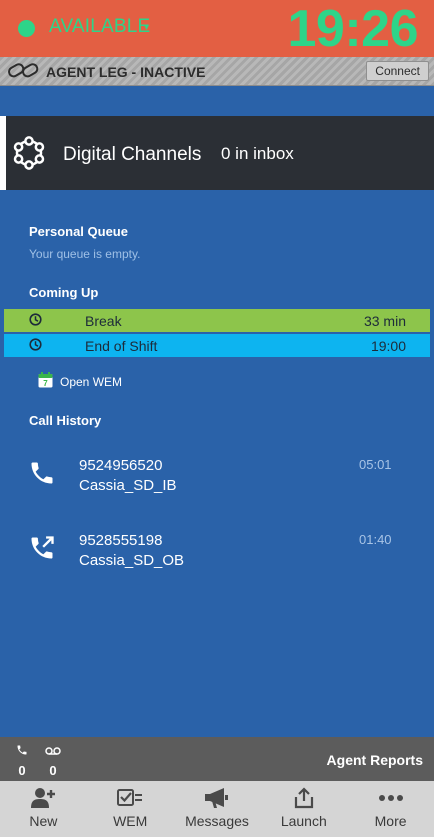 The height and width of the screenshot is (837, 434). I want to click on bottom-nav: New WEM Messages Launch More, so click(217, 809).